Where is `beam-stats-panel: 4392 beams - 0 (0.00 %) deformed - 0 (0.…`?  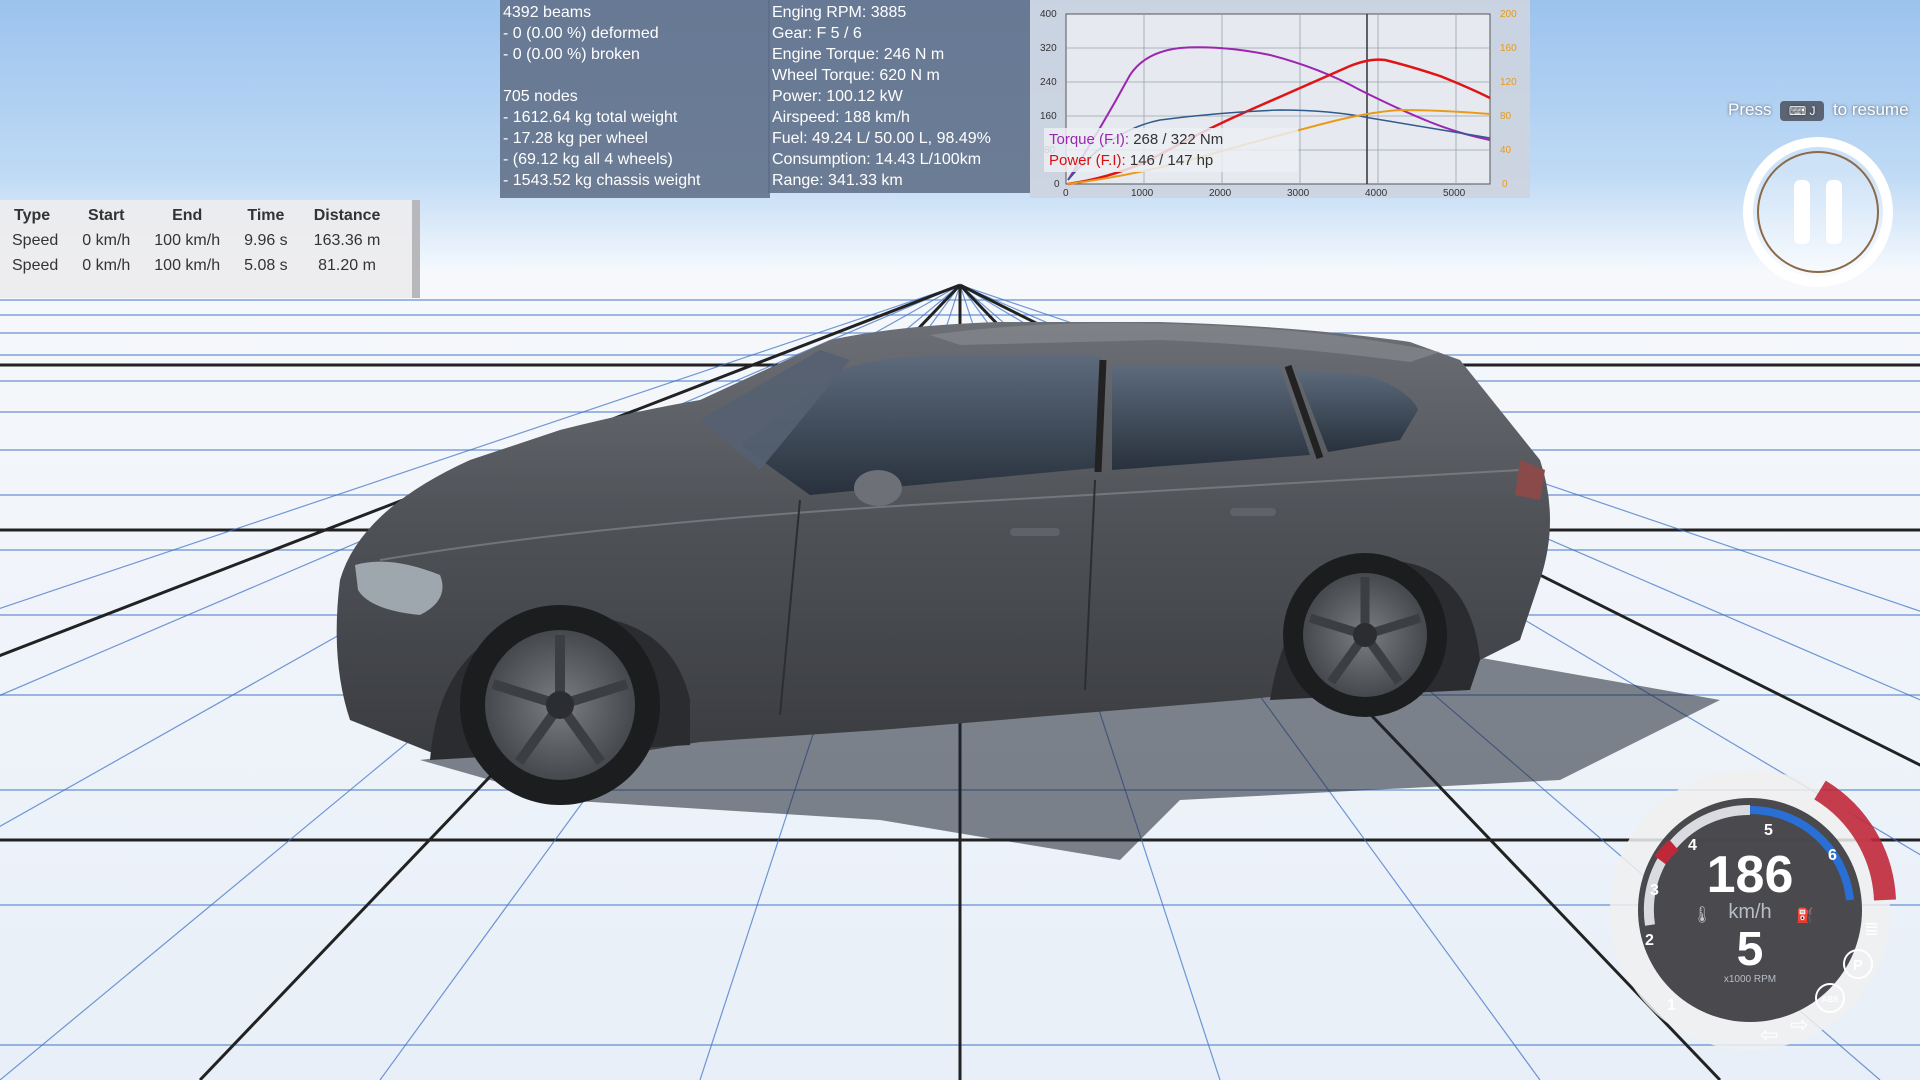
beam-stats-panel: 4392 beams - 0 (0.00 %) deformed - 0 (0.… is located at coordinates (635, 99).